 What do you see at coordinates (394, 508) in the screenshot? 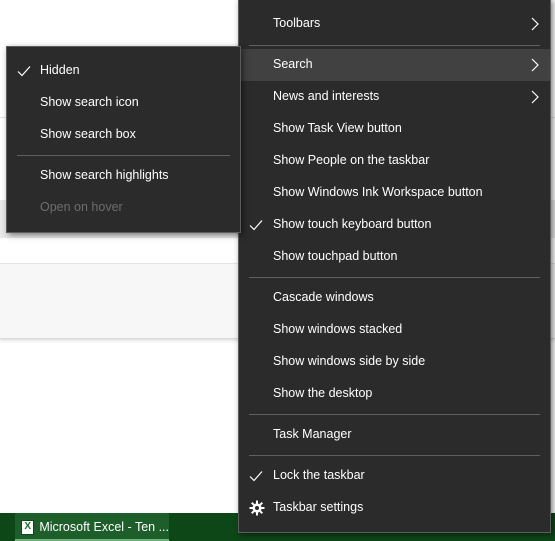
I see `menu-item-taskbar-settings: Taskbar settings` at bounding box center [394, 508].